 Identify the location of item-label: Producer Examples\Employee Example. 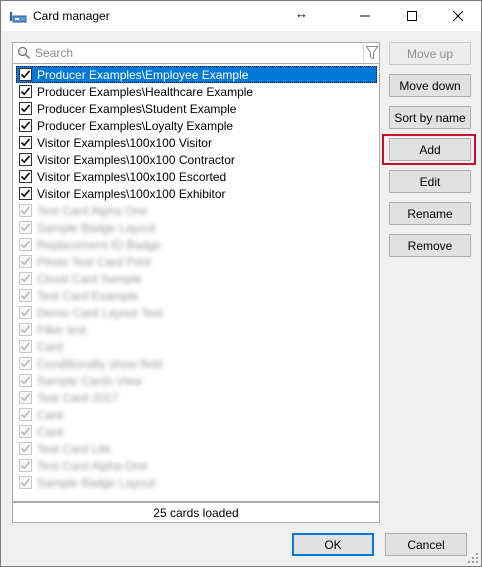
(143, 74).